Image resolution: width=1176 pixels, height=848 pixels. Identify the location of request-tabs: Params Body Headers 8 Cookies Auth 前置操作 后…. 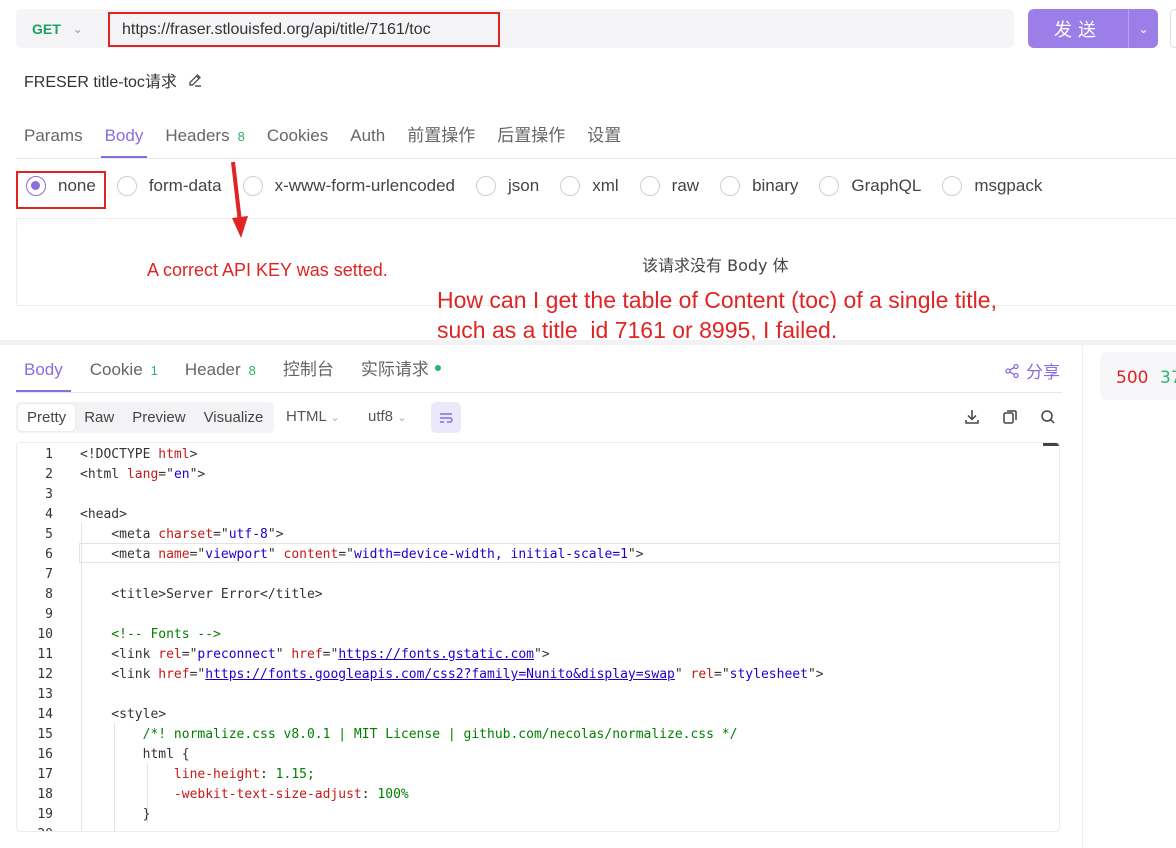
(322, 138).